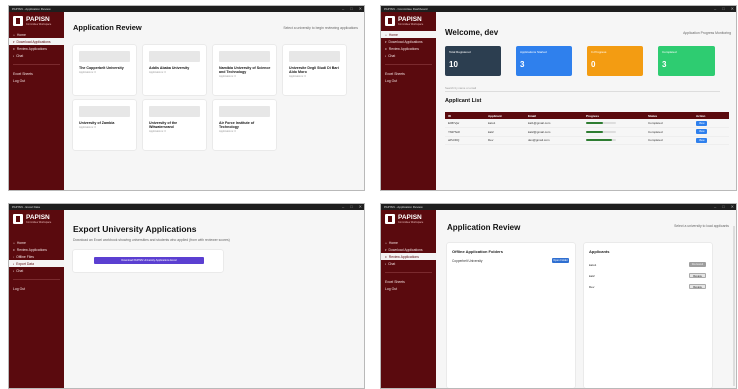  I want to click on folder-icon: ▫, so click(14, 256).